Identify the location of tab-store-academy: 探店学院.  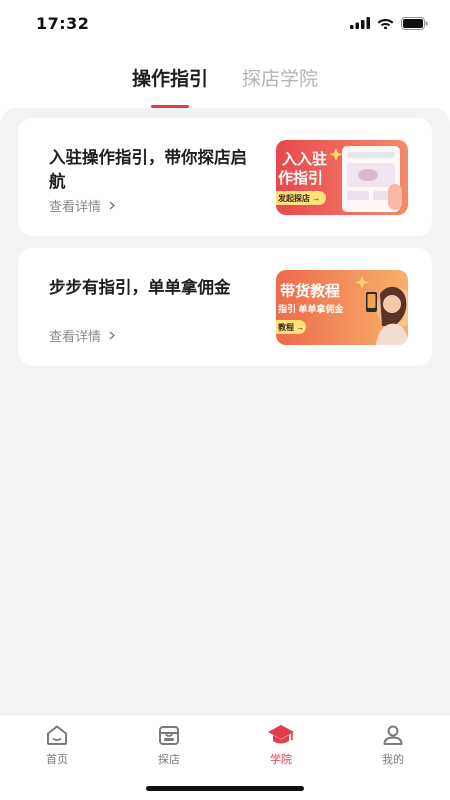
(280, 84).